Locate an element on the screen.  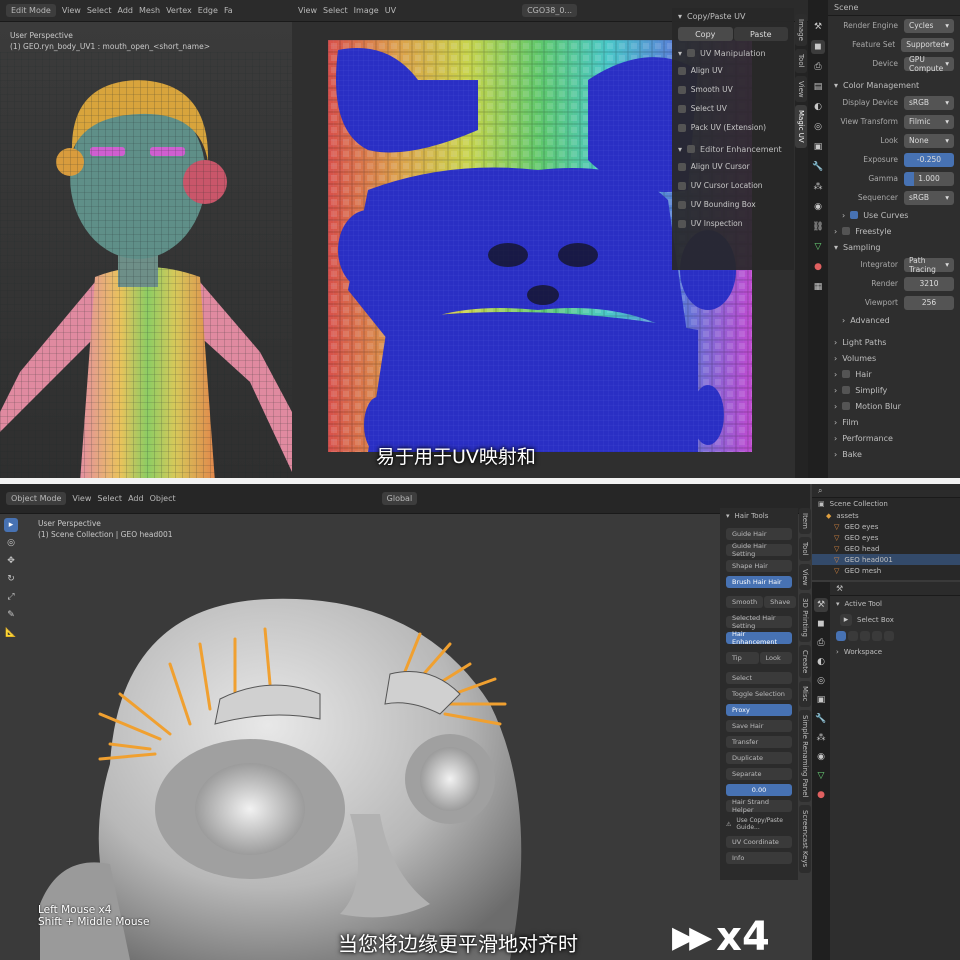
select-button: Select is located at coordinates (759, 678).